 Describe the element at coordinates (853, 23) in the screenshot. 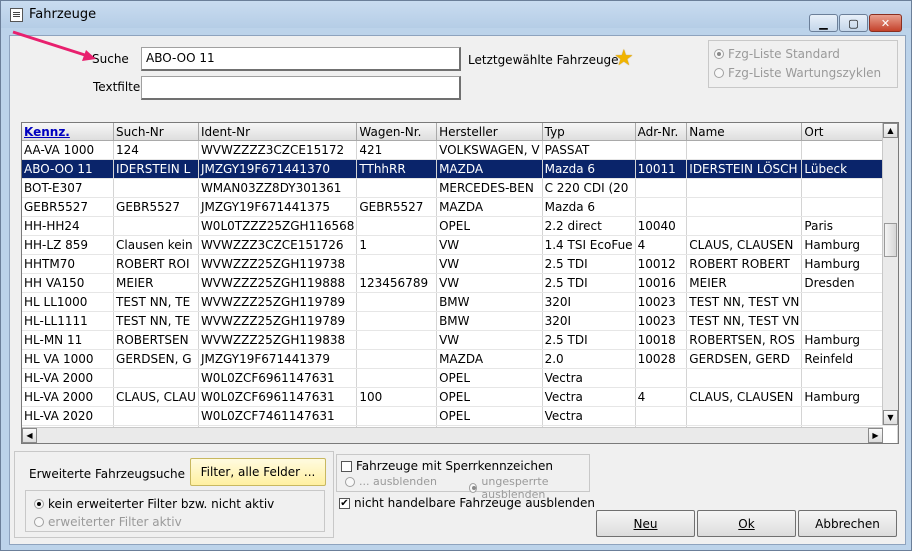

I see `maximize-button: ▢` at that location.